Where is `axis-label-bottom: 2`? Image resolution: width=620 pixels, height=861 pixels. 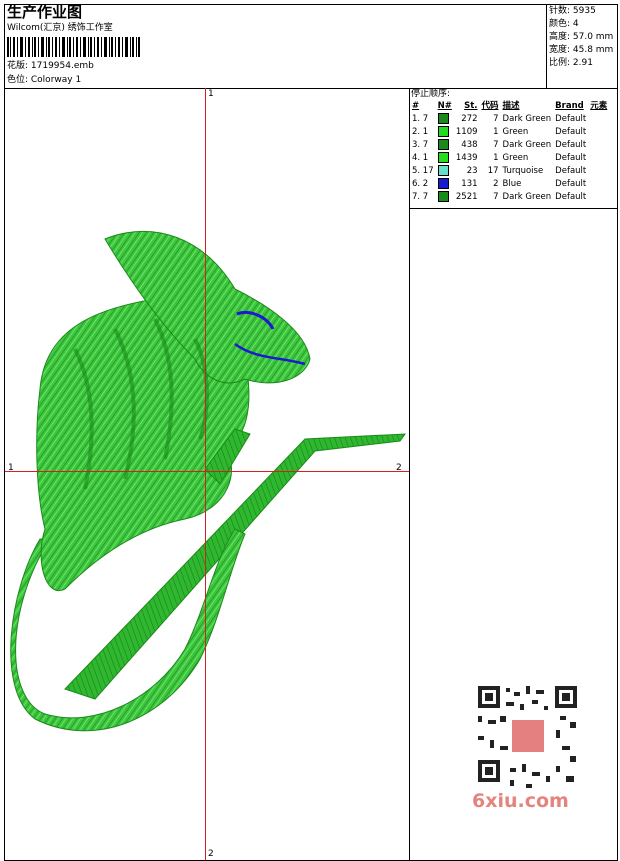
axis-label-bottom: 2 is located at coordinates (211, 854).